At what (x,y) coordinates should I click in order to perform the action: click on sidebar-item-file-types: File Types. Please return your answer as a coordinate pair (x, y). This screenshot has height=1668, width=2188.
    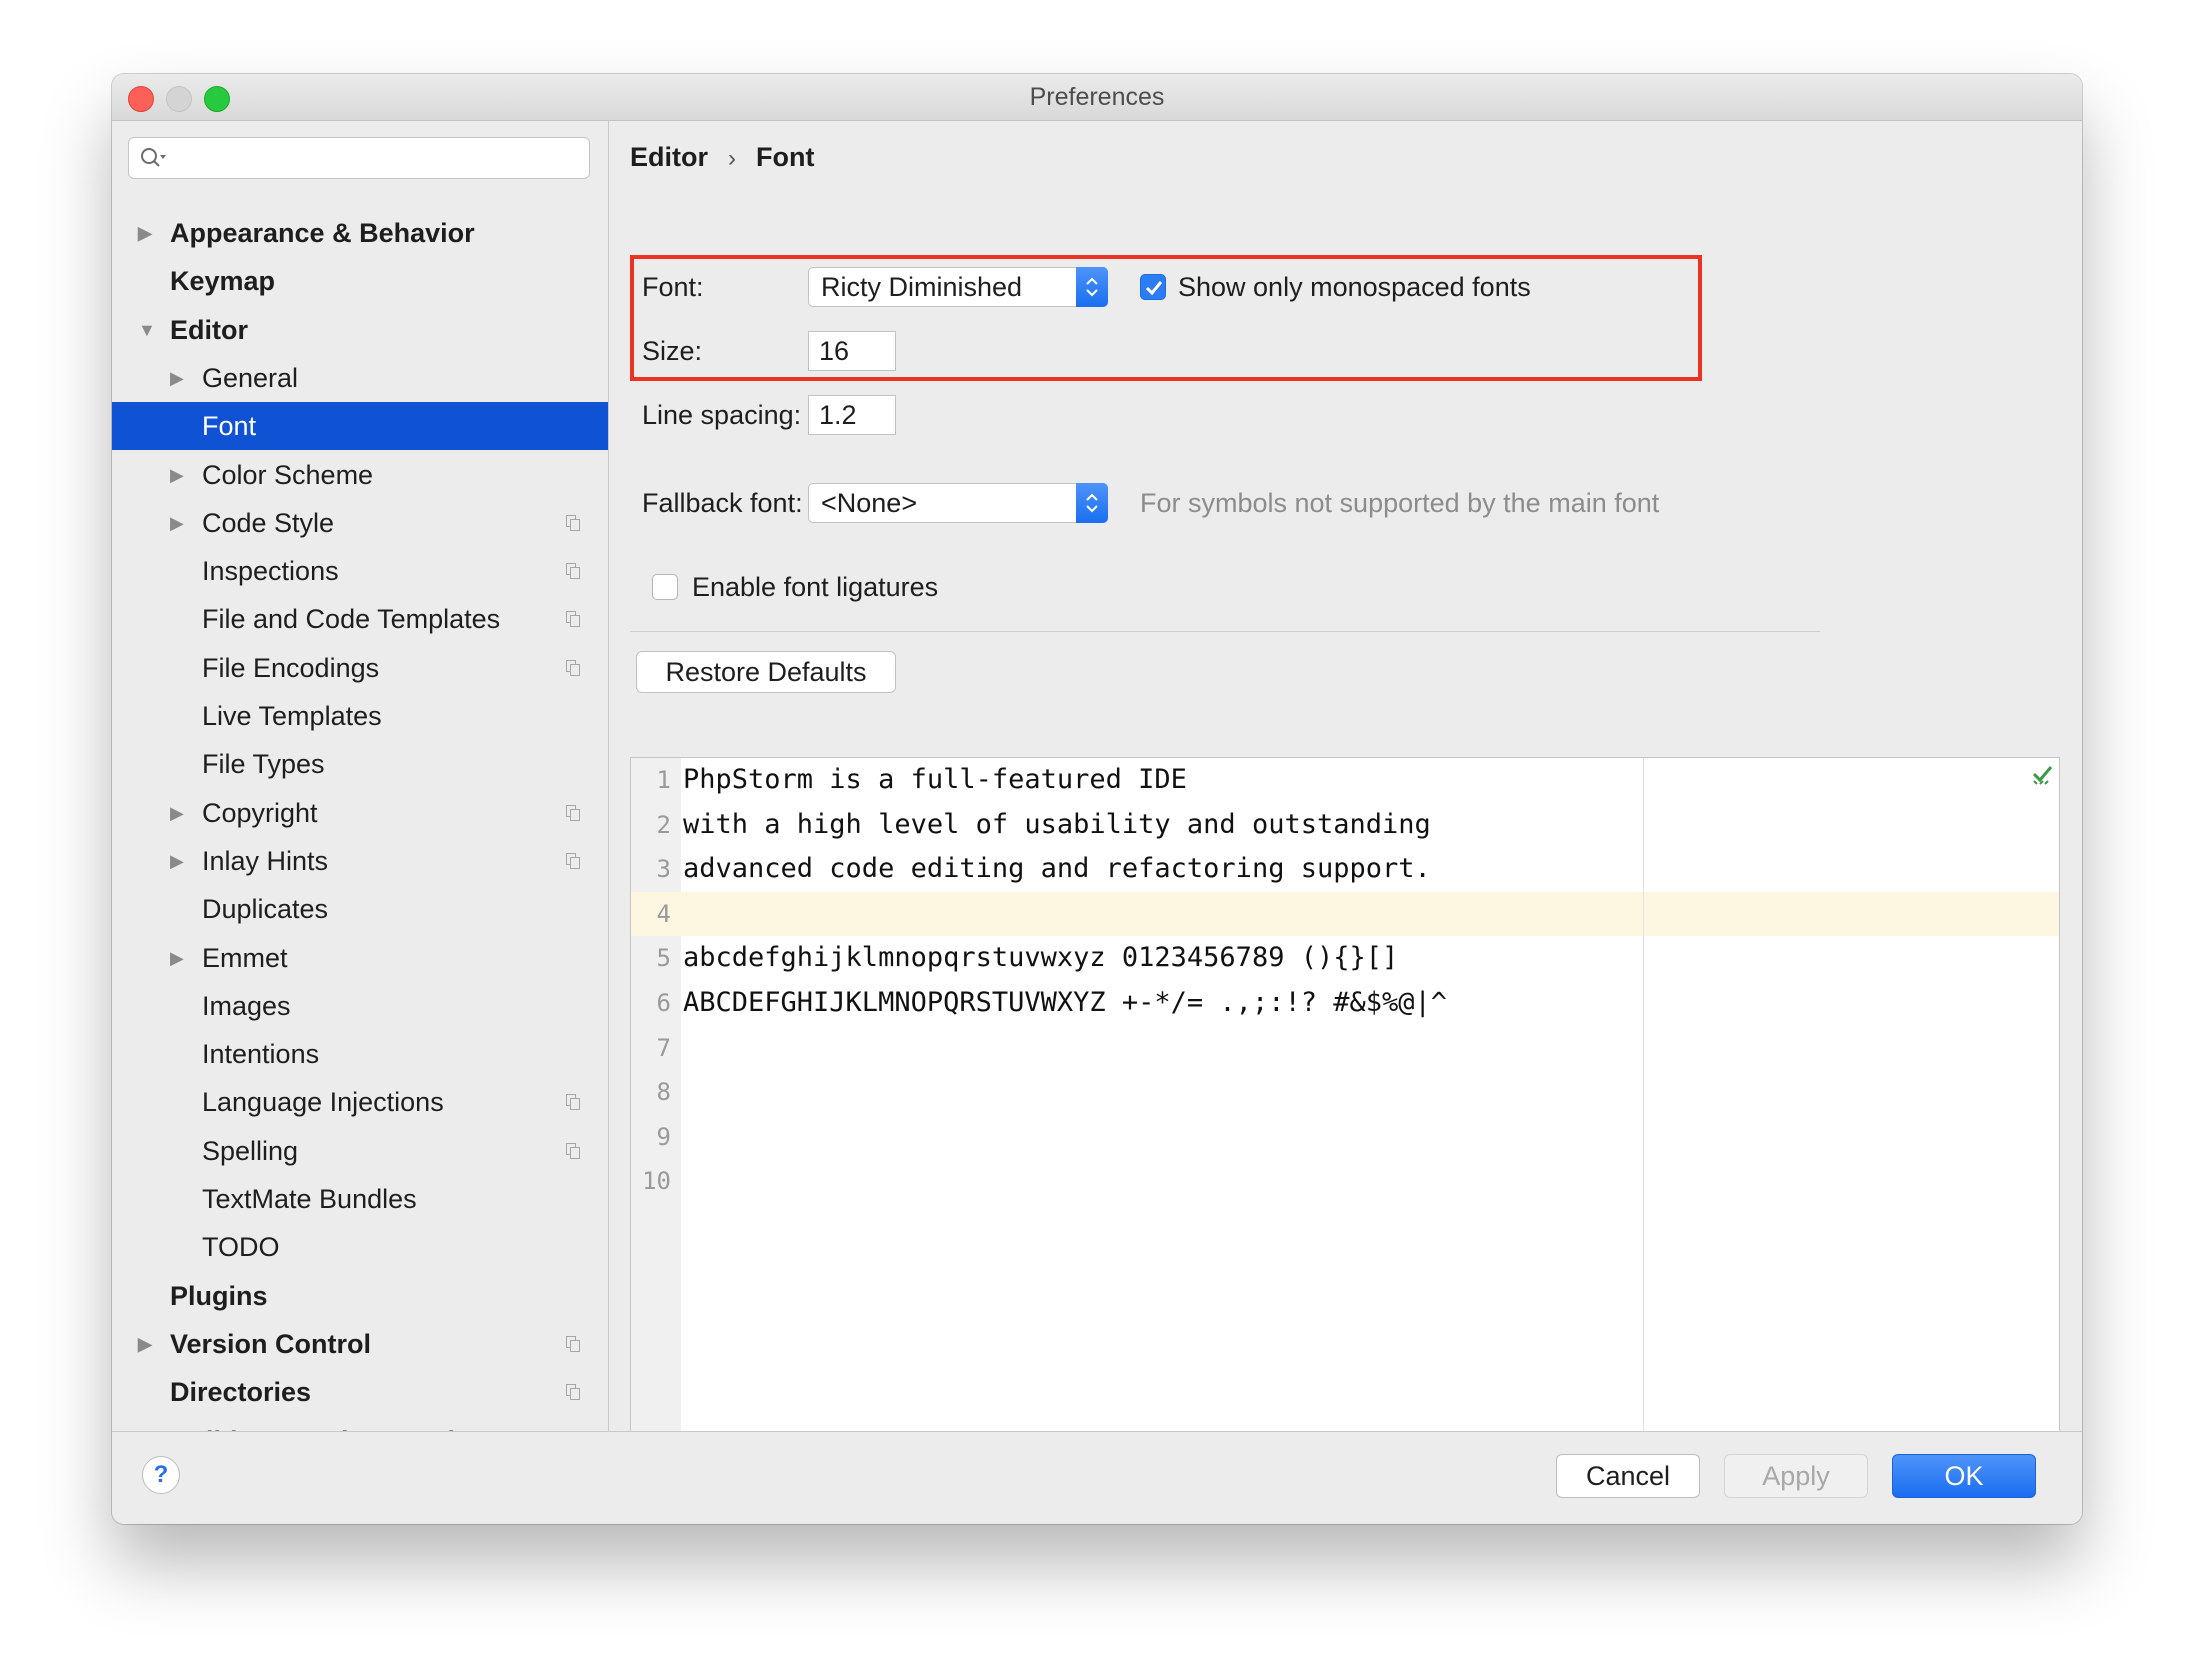
    Looking at the image, I should click on (360, 764).